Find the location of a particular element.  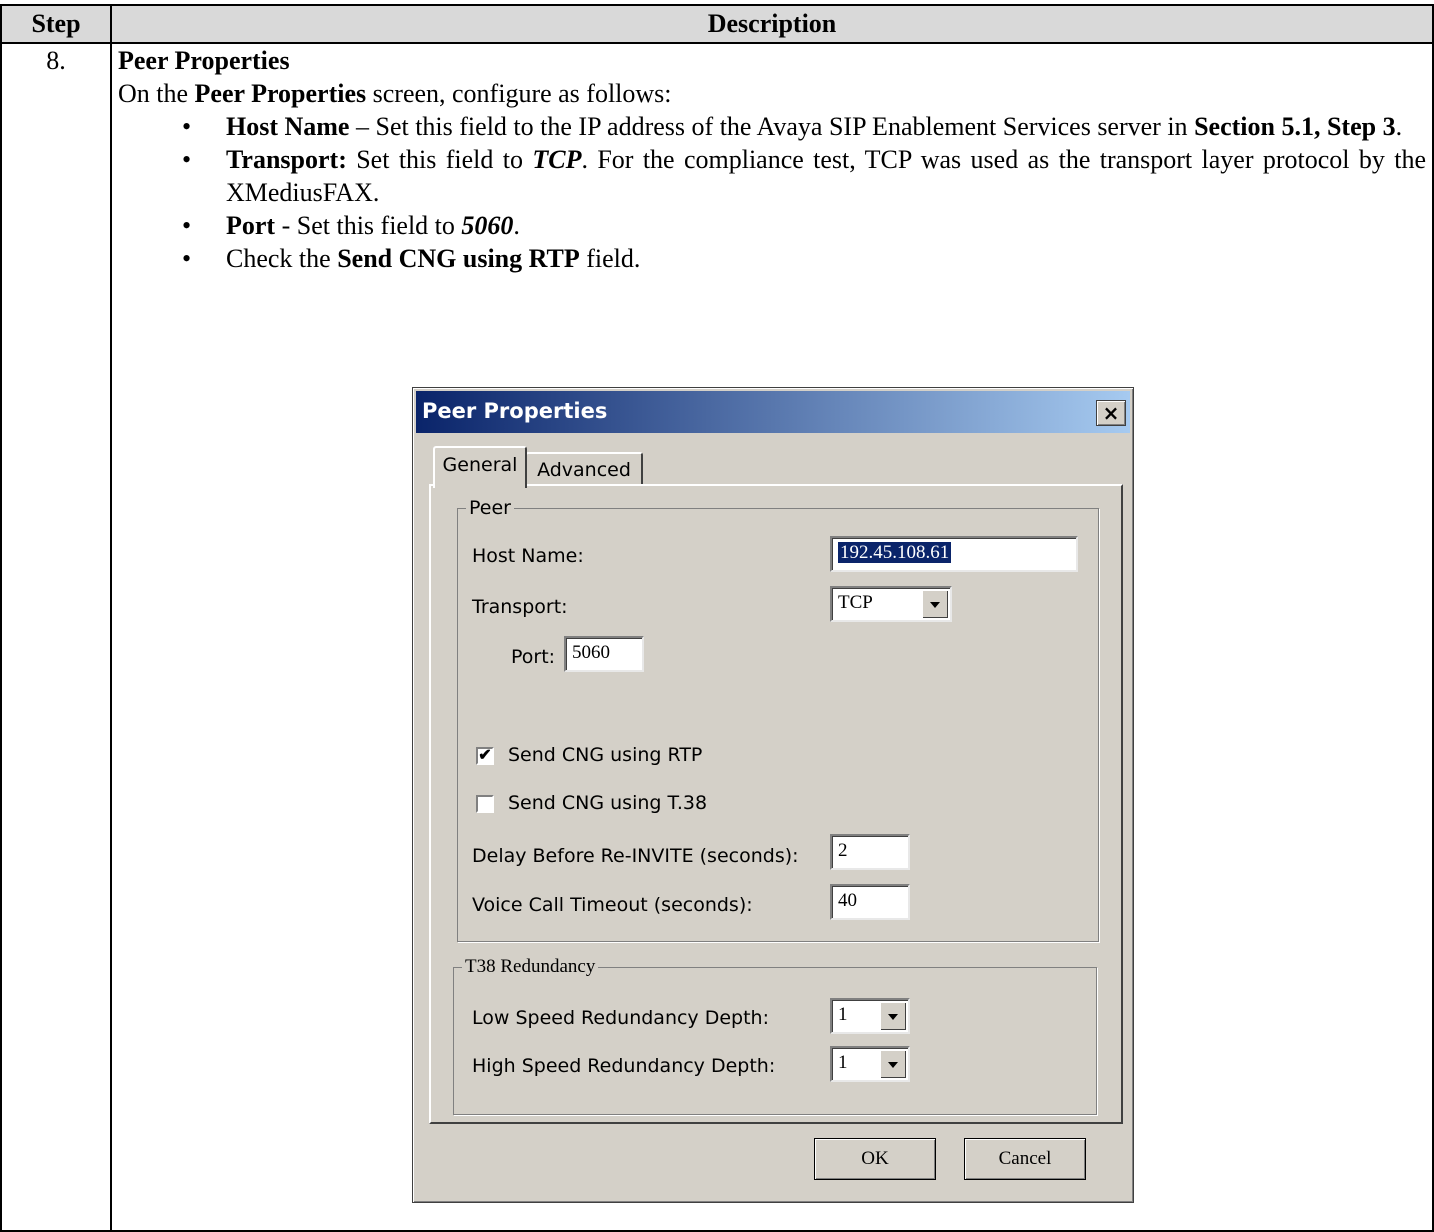

bullet-bold: Port is located at coordinates (251, 225).